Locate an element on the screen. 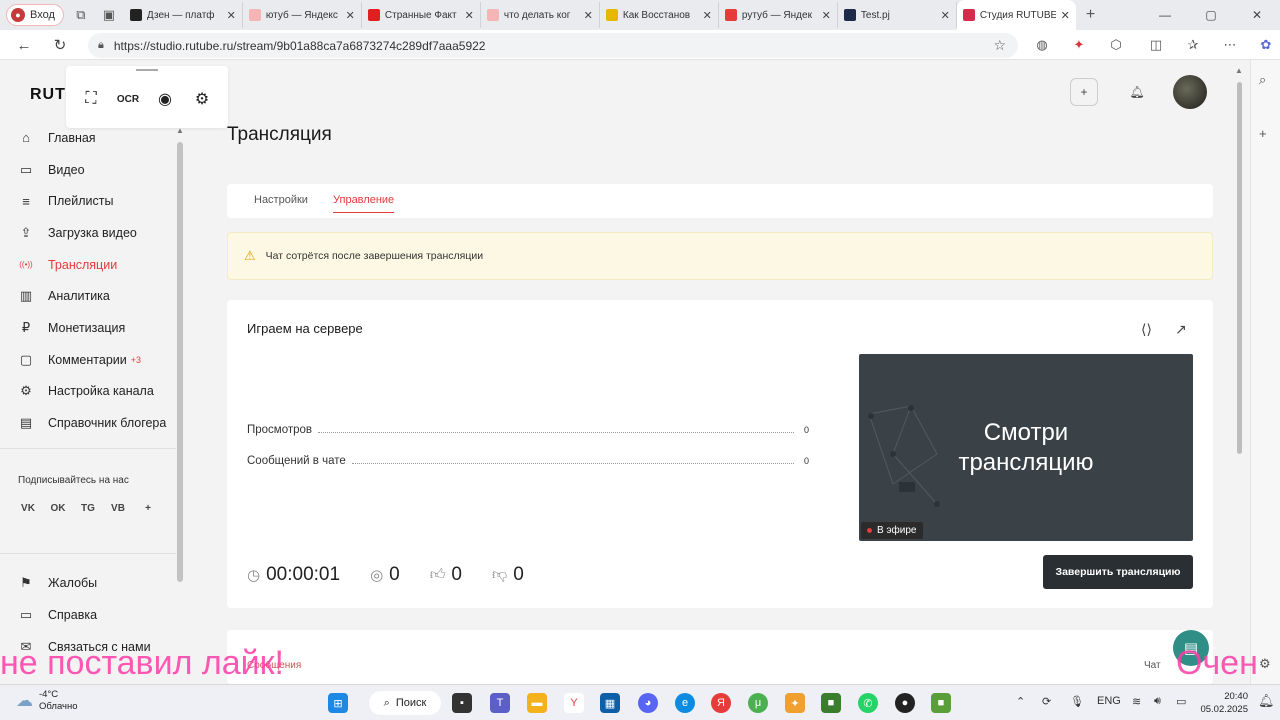 This screenshot has width=1280, height=720. copilot-icon: ✿ is located at coordinates (1266, 45).